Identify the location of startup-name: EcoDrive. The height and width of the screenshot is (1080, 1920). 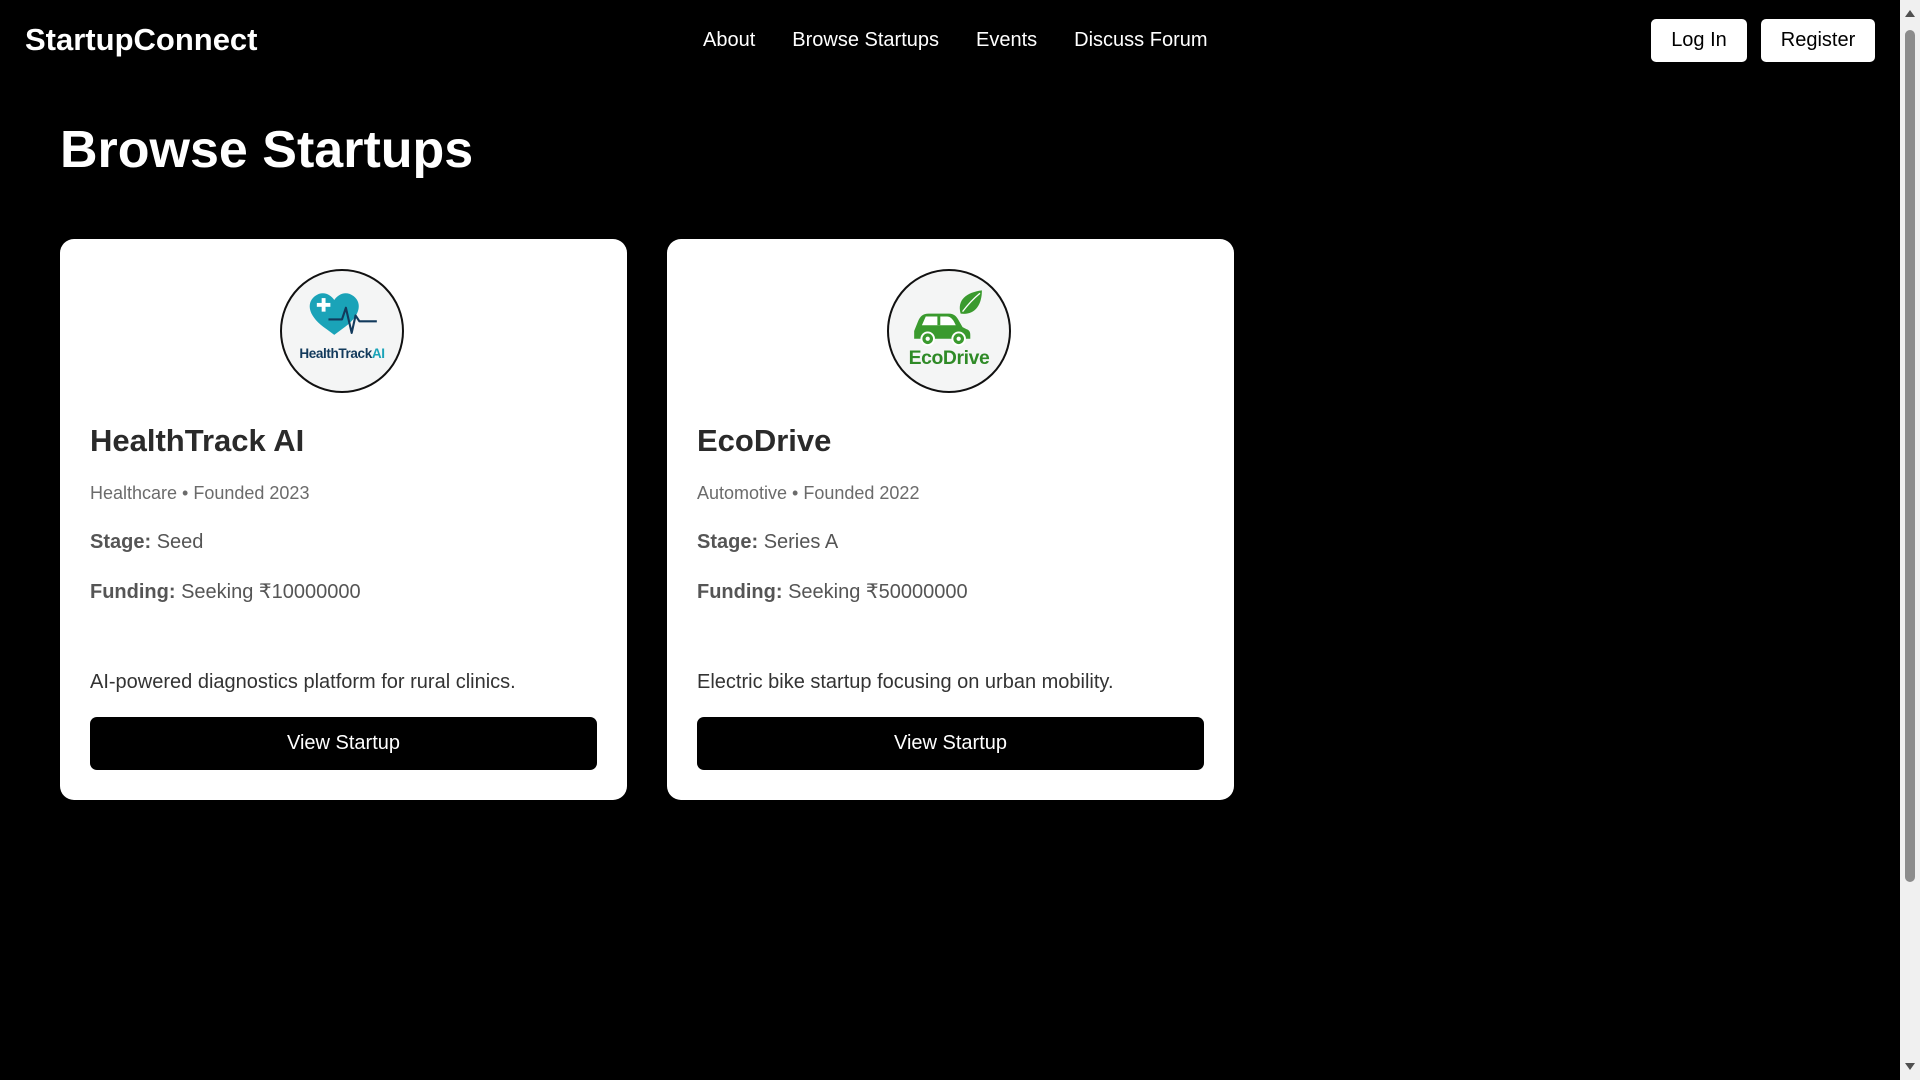
(764, 440).